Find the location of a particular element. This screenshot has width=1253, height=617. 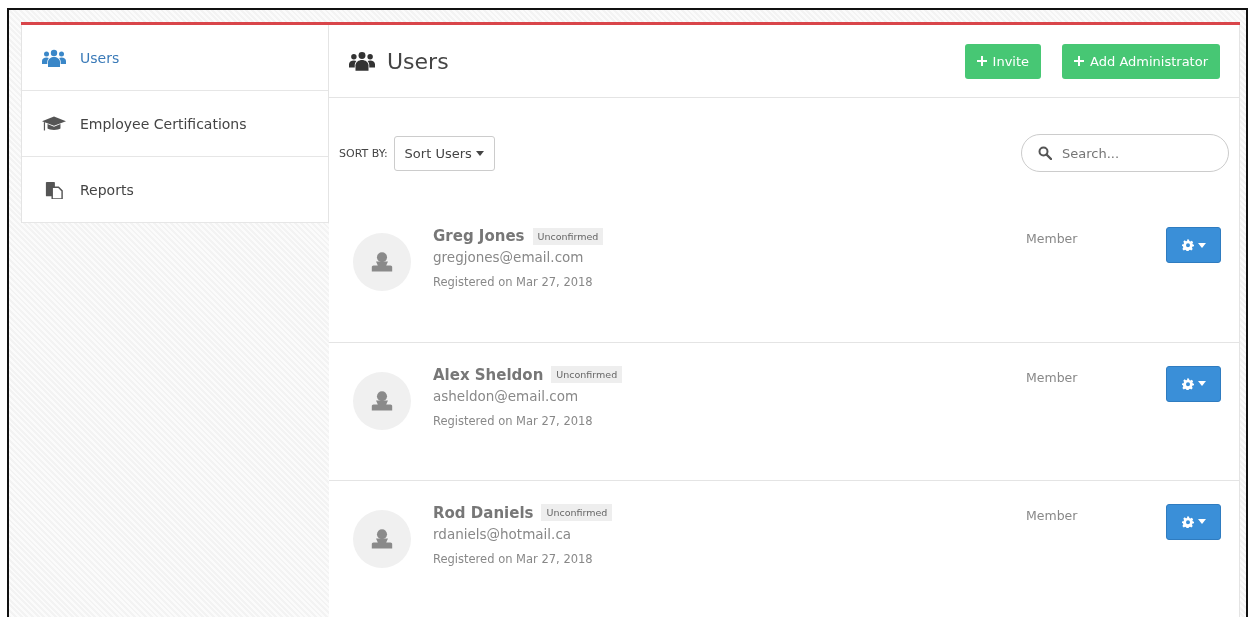

user-email: gregjones@email.com is located at coordinates (509, 257).